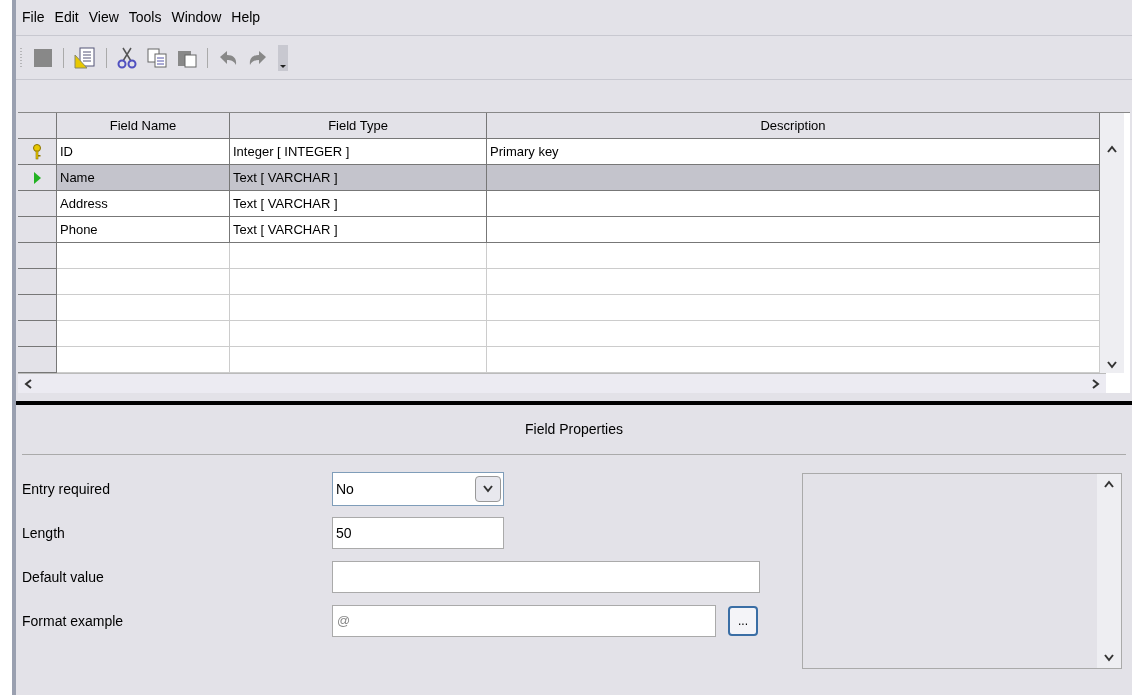  Describe the element at coordinates (43, 57) in the screenshot. I see `save-icon` at that location.